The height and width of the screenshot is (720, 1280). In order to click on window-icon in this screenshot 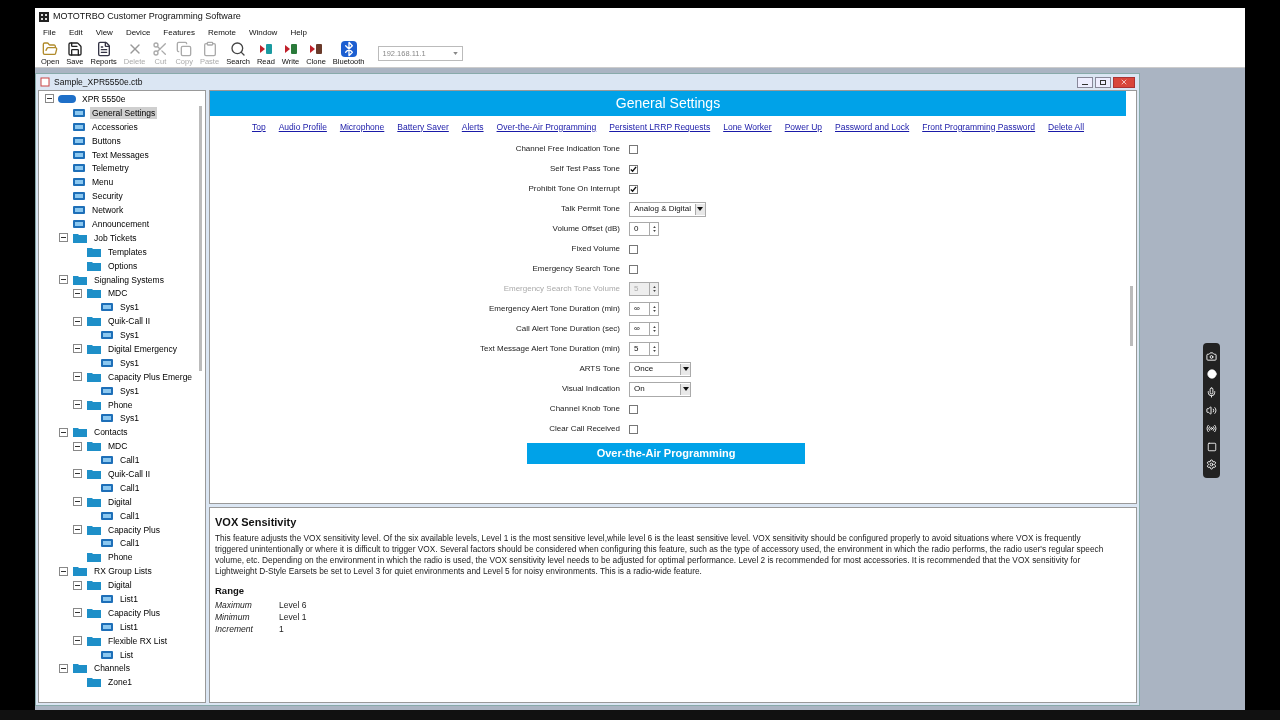, I will do `click(1211, 446)`.